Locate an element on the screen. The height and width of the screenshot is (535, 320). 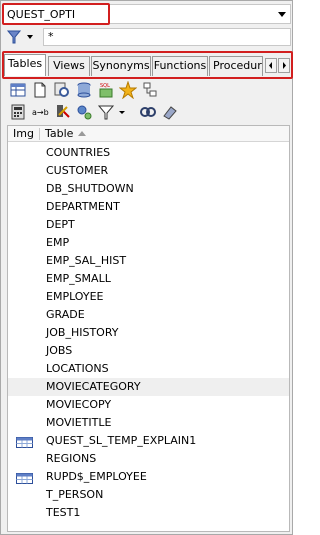
table-name: DEPT is located at coordinates (60, 224).